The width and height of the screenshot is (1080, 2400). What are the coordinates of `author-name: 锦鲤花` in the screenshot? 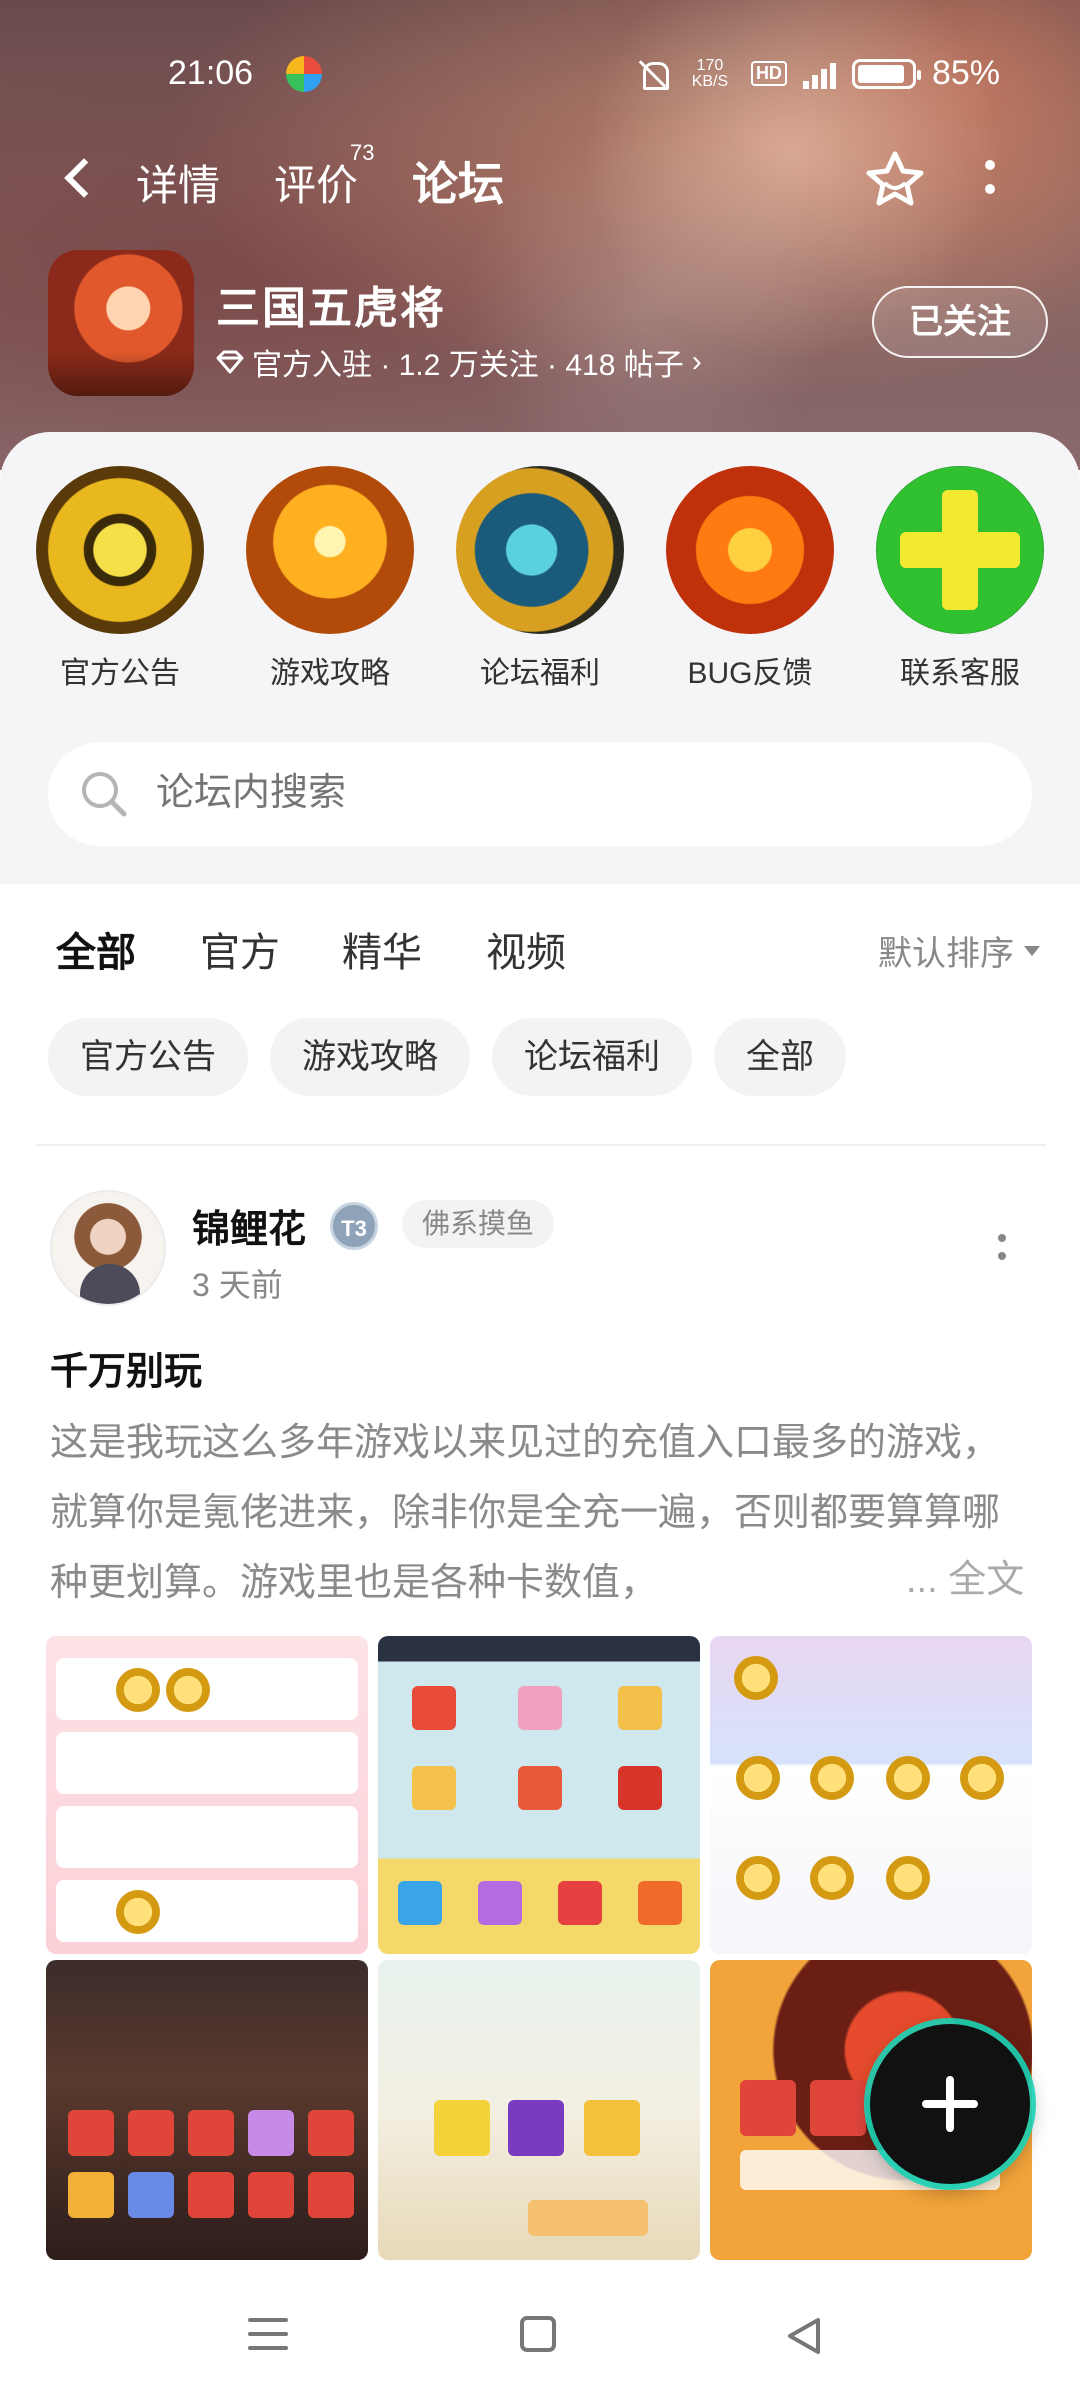 It's located at (249, 1225).